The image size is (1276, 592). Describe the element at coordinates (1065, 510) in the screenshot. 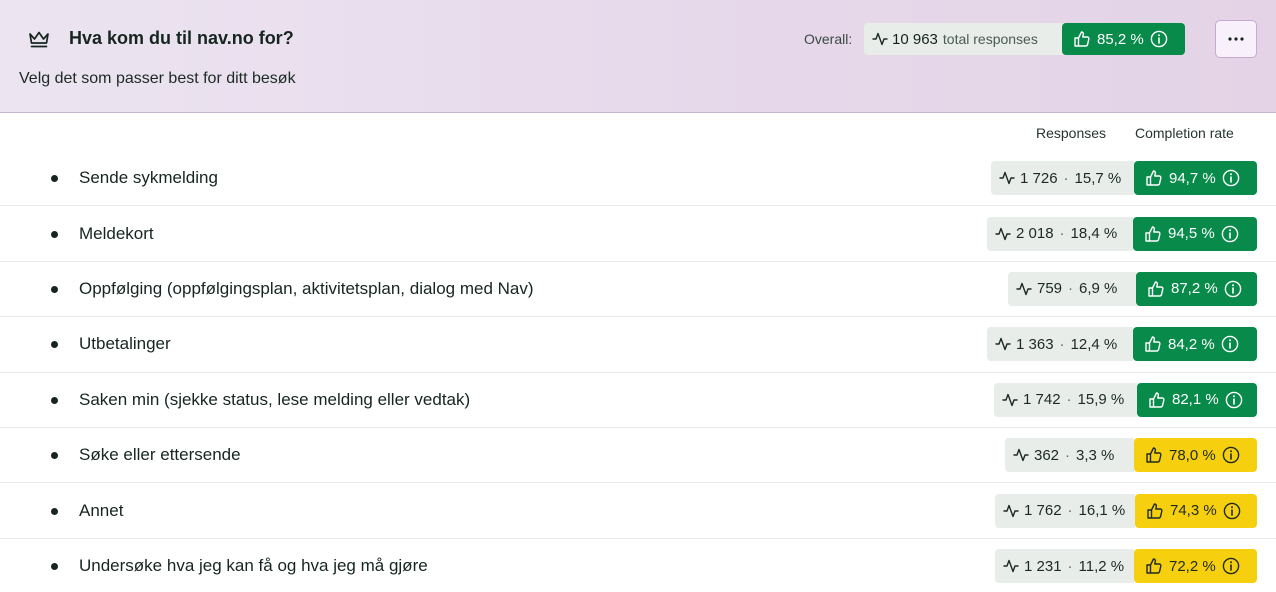

I see `responses-badge: 1 762 · 16,1 %` at that location.